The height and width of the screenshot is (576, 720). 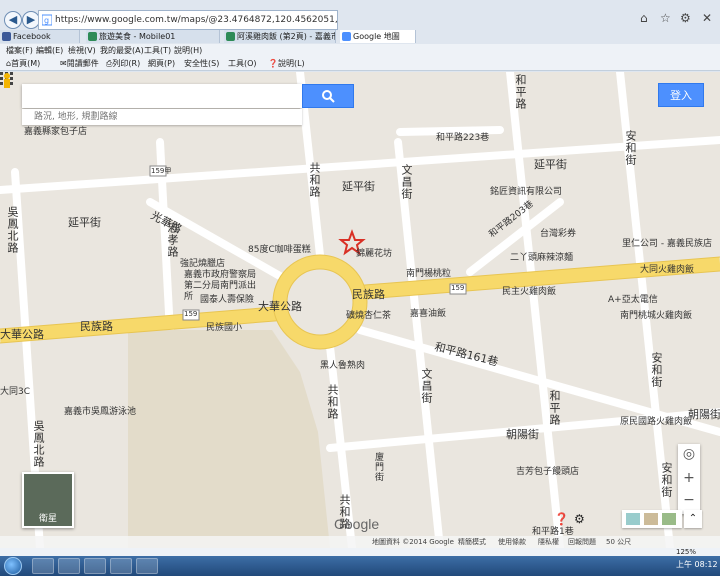 I want to click on login-button: 登入, so click(x=681, y=95).